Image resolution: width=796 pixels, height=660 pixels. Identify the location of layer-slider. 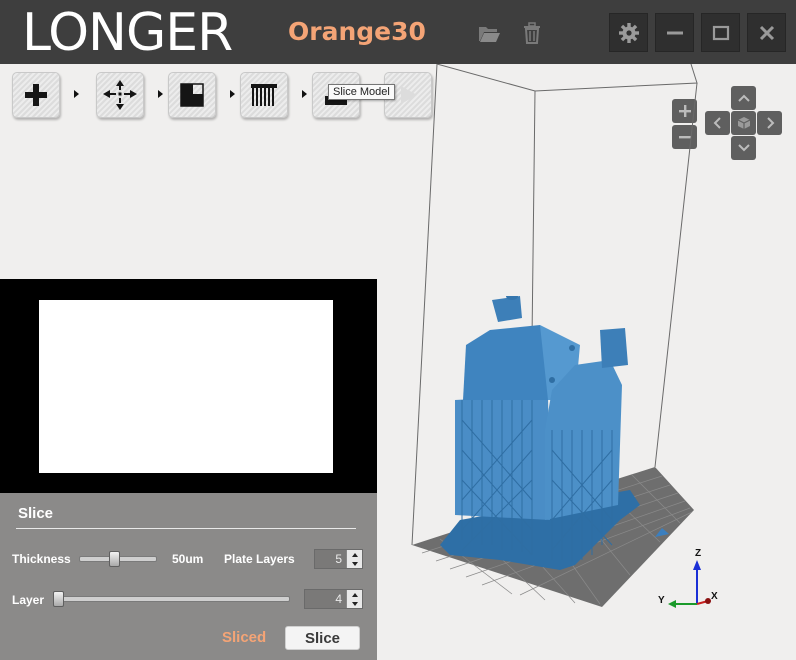
(172, 599).